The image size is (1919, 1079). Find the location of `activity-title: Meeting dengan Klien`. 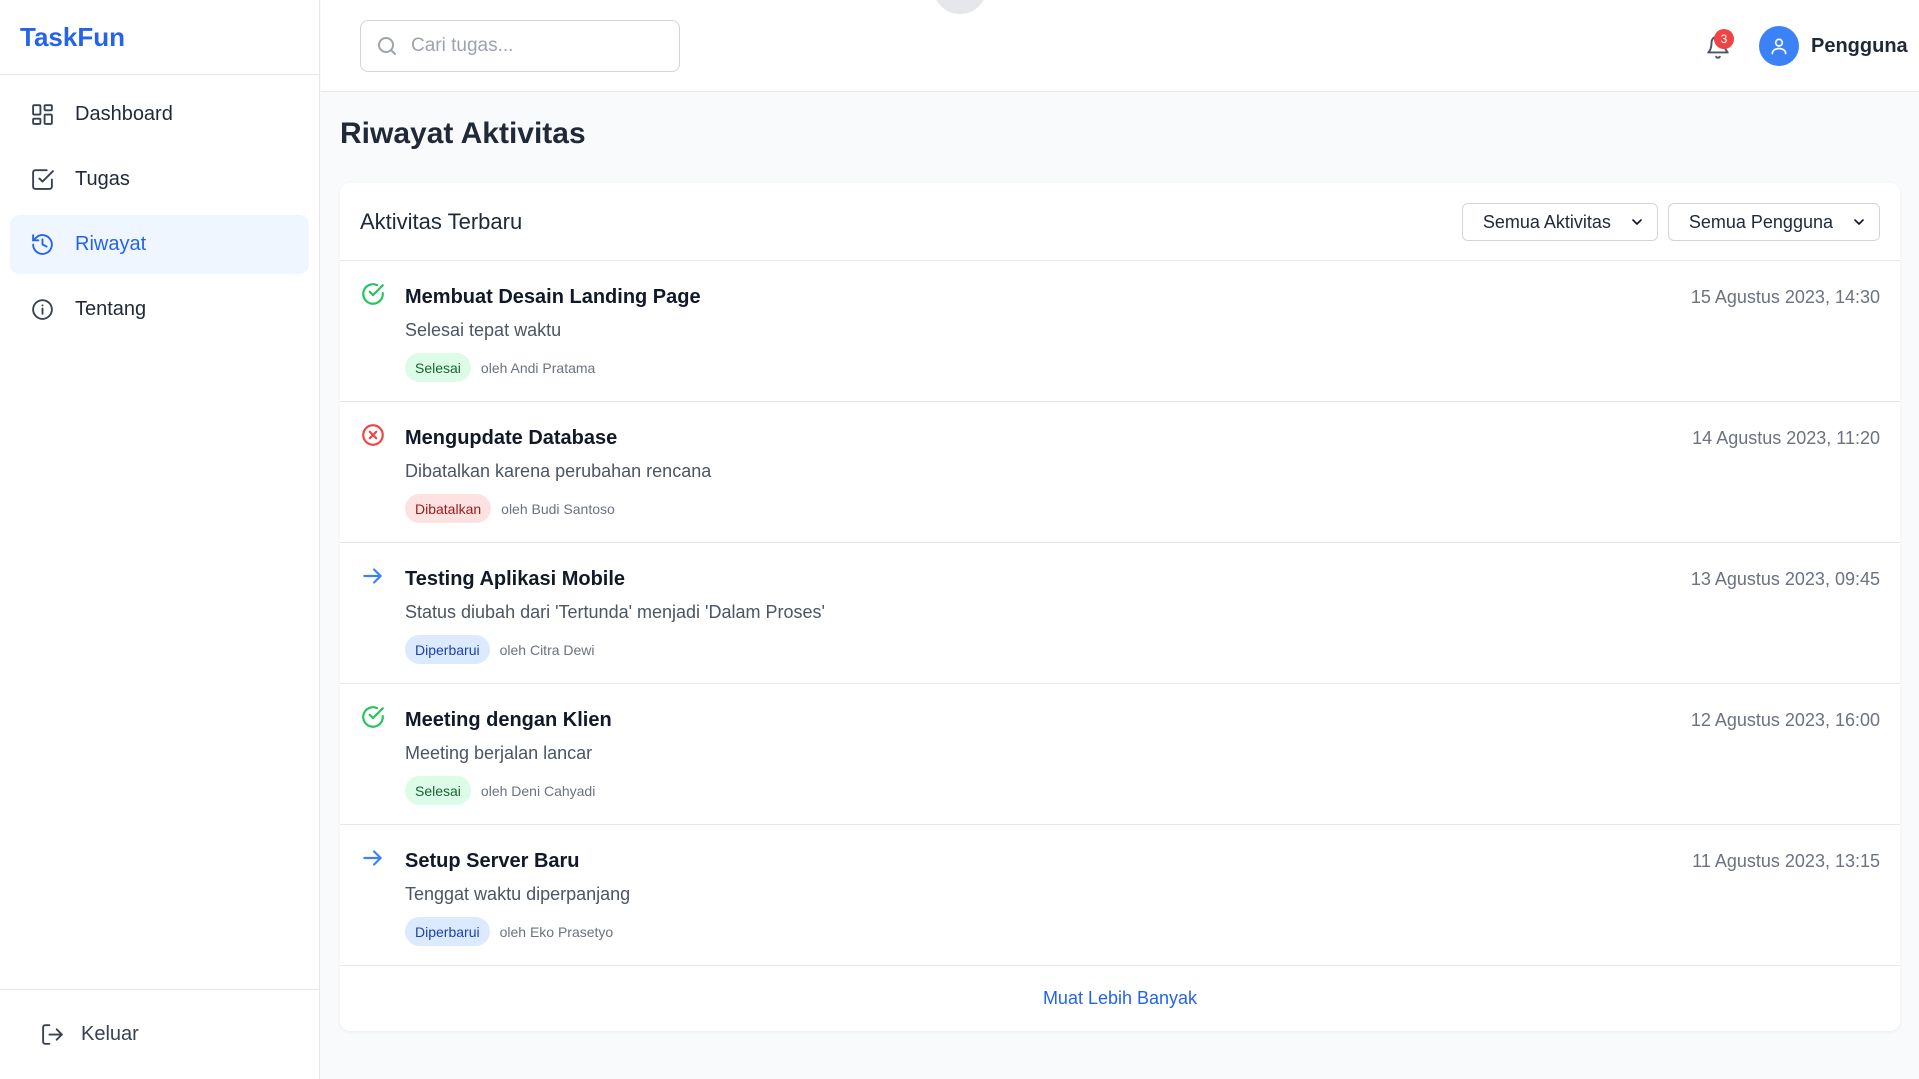

activity-title: Meeting dengan Klien is located at coordinates (508, 720).